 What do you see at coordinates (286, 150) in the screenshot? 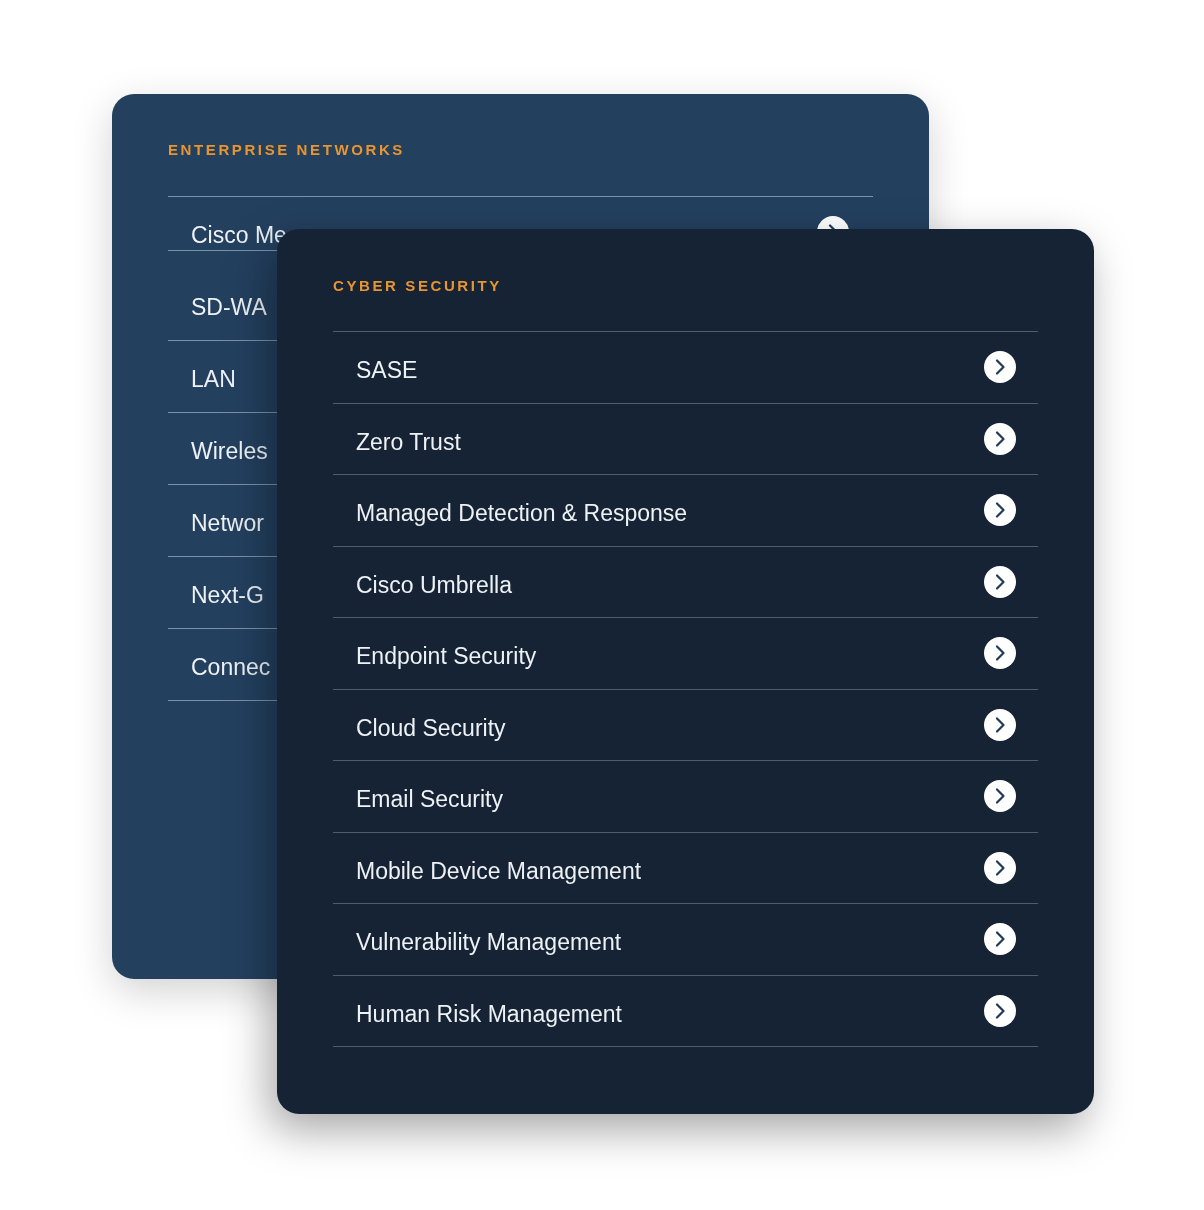
I see `section-heading: ENTERPRISE NETWORKS` at bounding box center [286, 150].